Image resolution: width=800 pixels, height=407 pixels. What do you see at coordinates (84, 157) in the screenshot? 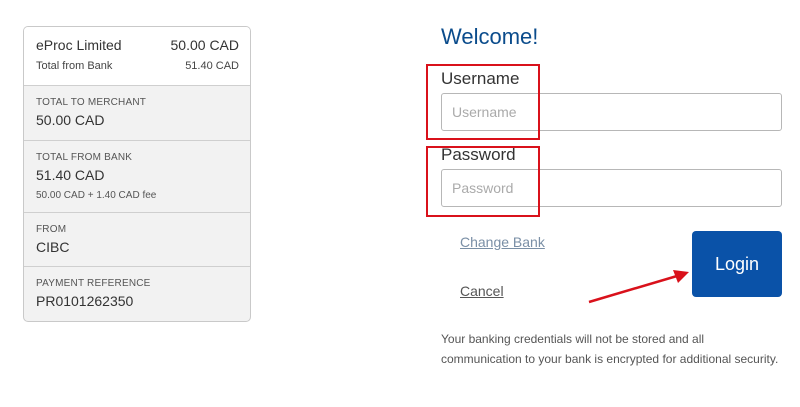
I see `section-label: TOTAL FROM BANK` at bounding box center [84, 157].